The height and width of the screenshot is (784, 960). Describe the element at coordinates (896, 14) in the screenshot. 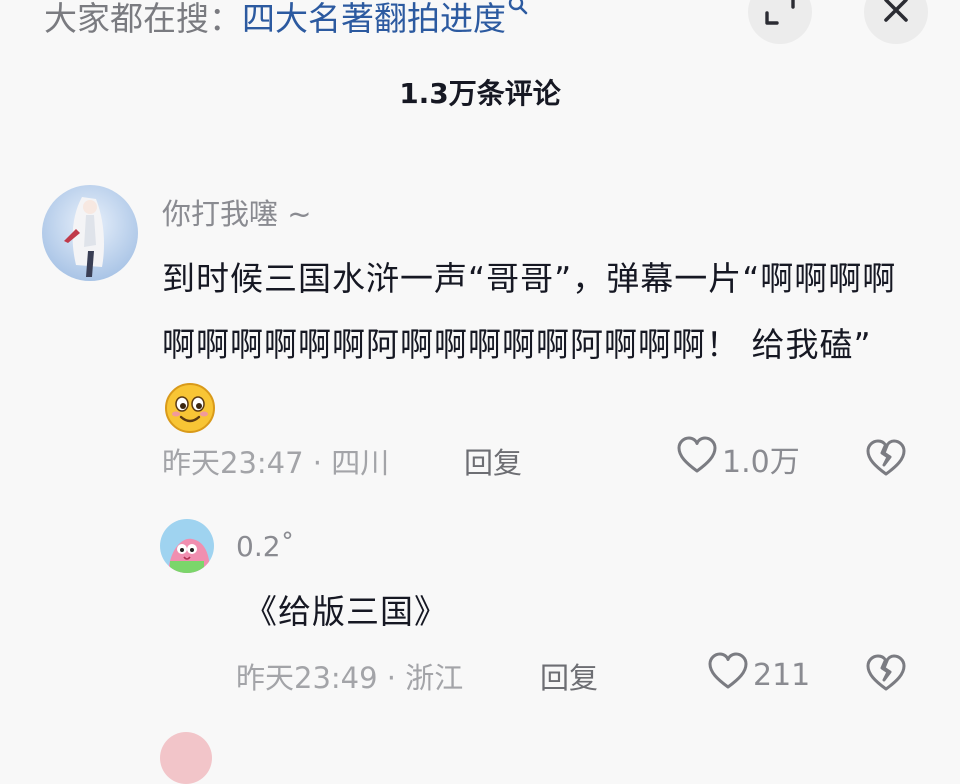

I see `close-icon` at that location.